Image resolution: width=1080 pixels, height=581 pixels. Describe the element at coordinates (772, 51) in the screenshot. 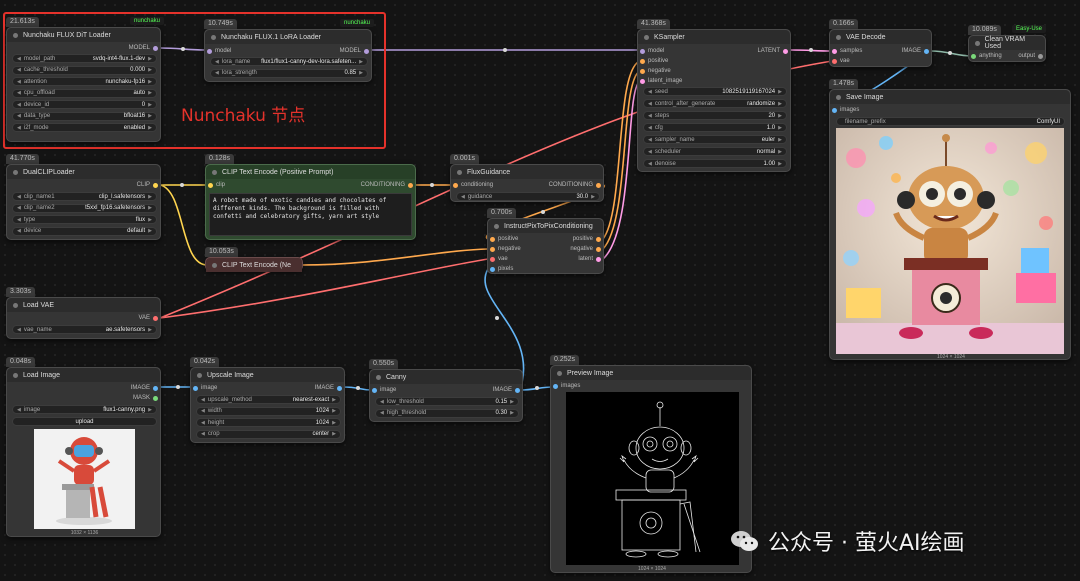

I see `output-latent: LATENT` at that location.